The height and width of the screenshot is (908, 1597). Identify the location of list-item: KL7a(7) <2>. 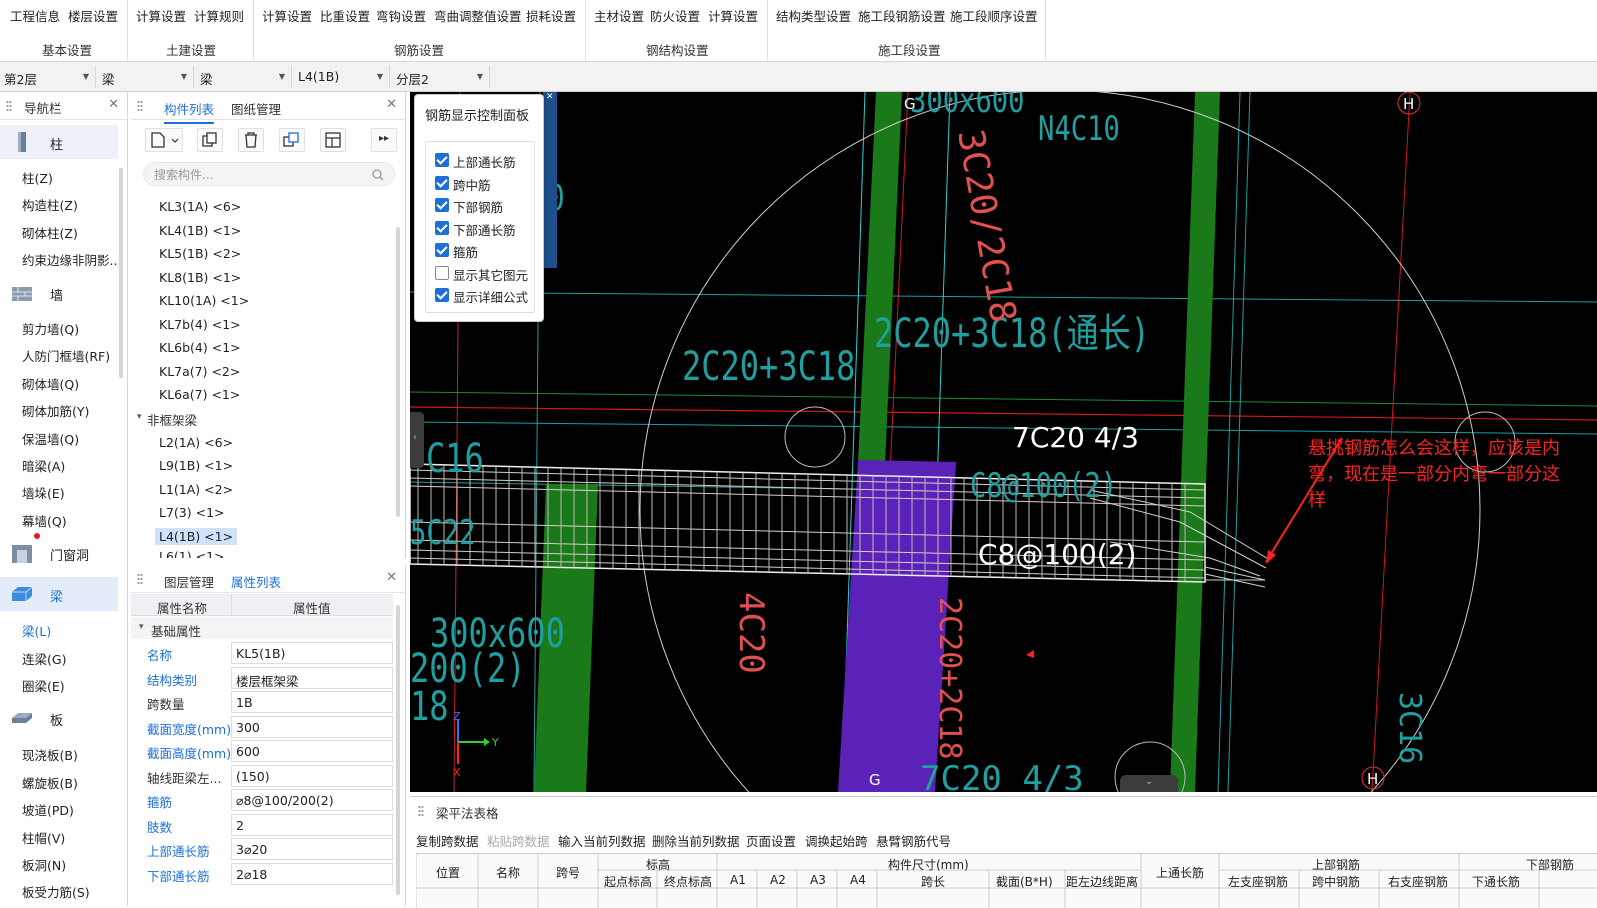
(199, 371).